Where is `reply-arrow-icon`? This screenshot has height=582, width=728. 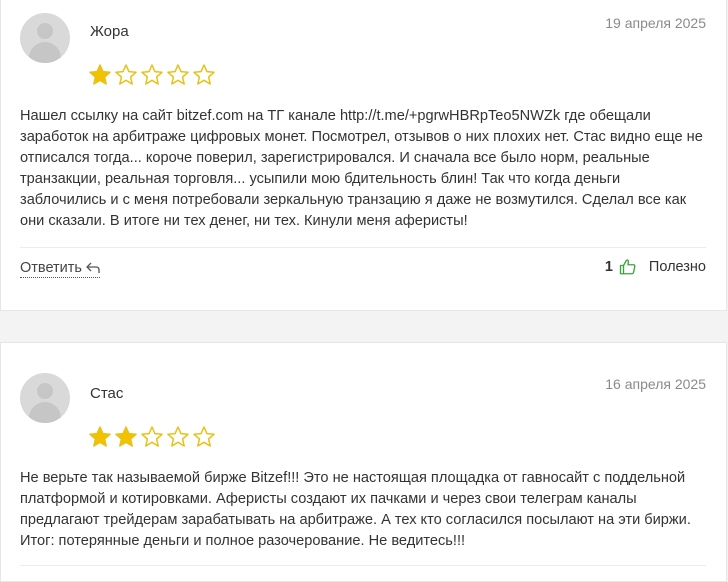 reply-arrow-icon is located at coordinates (93, 267).